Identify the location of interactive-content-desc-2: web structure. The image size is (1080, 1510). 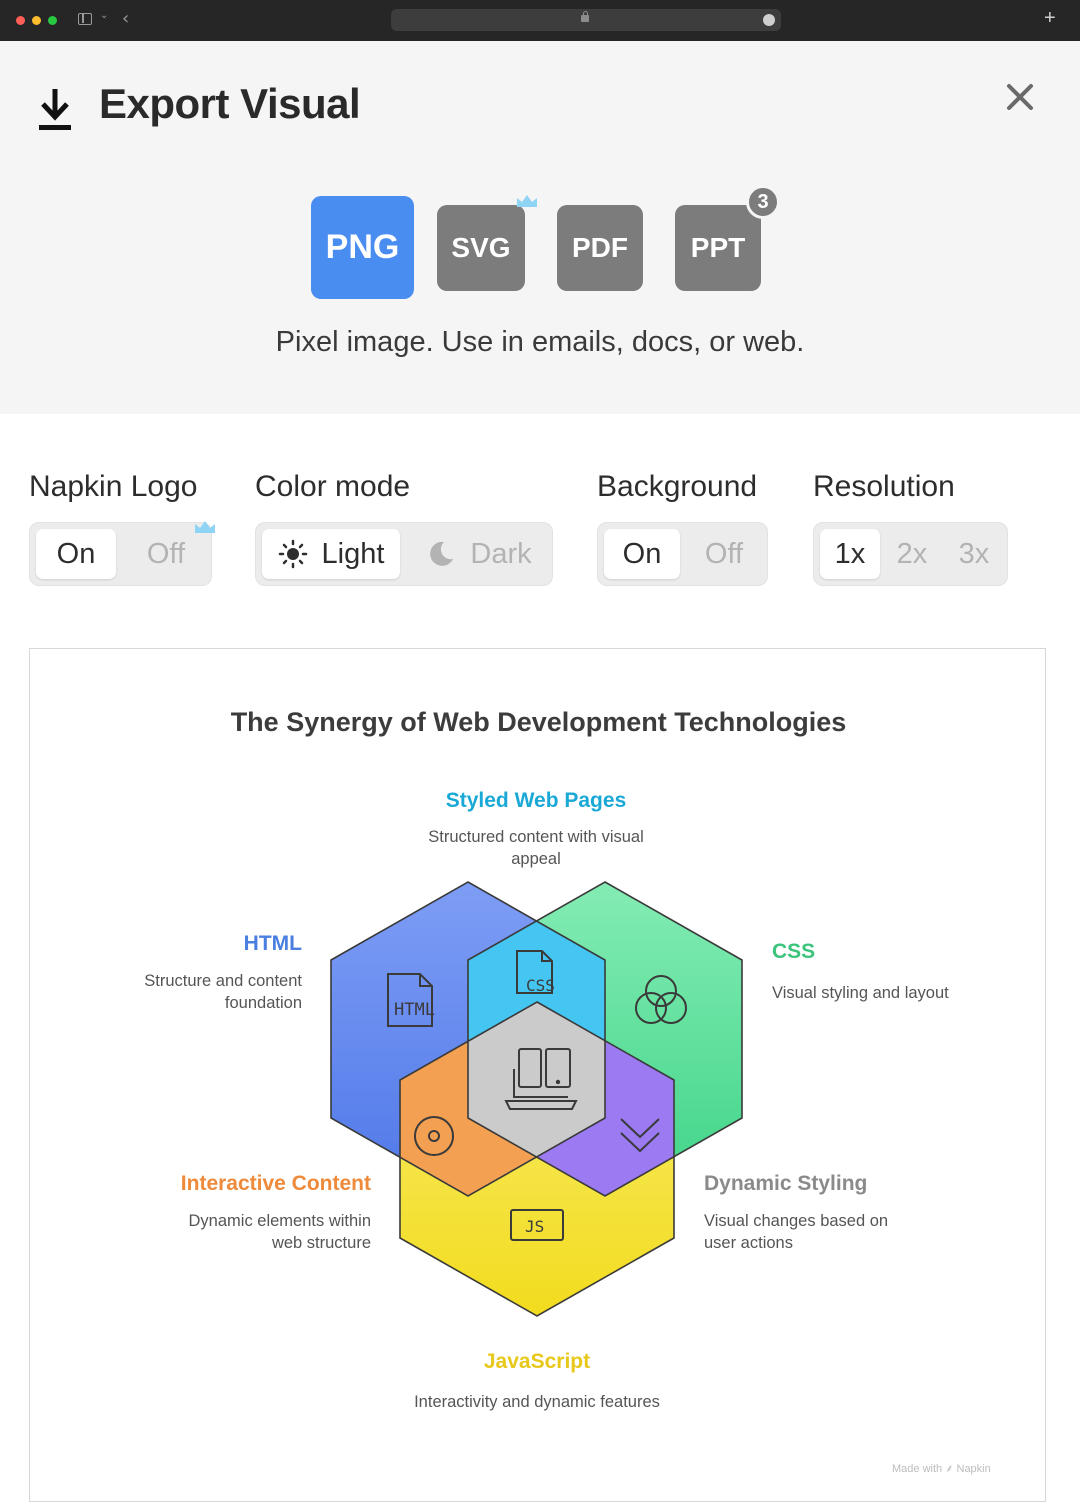
(321, 1243).